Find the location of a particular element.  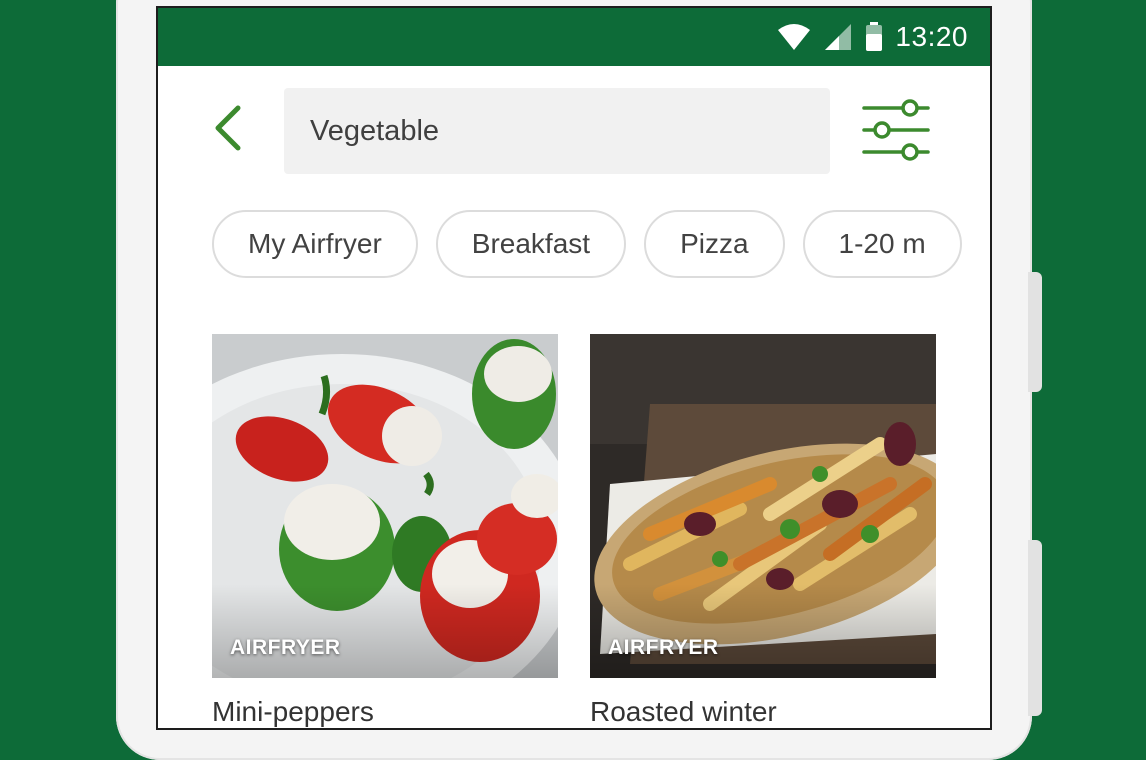

back-button is located at coordinates (227, 128).